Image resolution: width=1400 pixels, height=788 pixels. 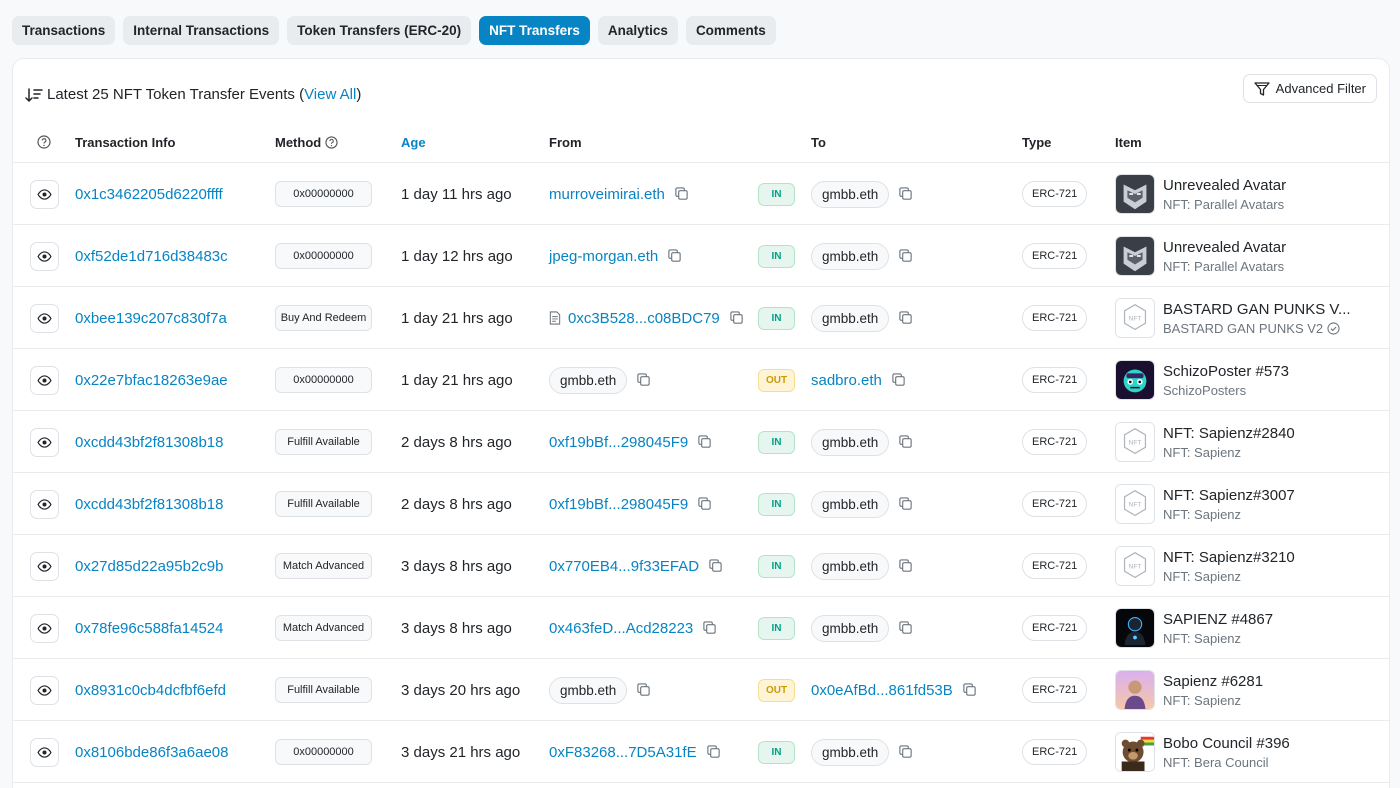 I want to click on tab-comments: Comments, so click(x=730, y=30).